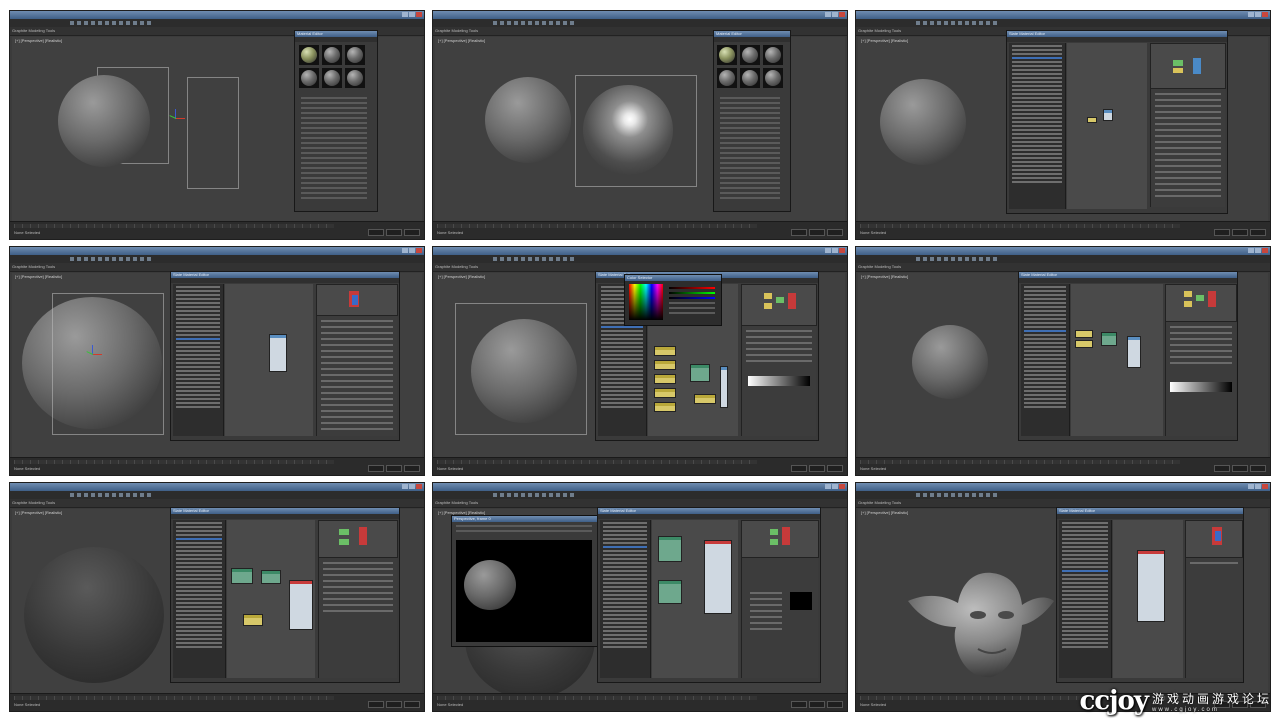  Describe the element at coordinates (525, 581) in the screenshot. I see `render-frame-window: Perspective, frame 0` at that location.